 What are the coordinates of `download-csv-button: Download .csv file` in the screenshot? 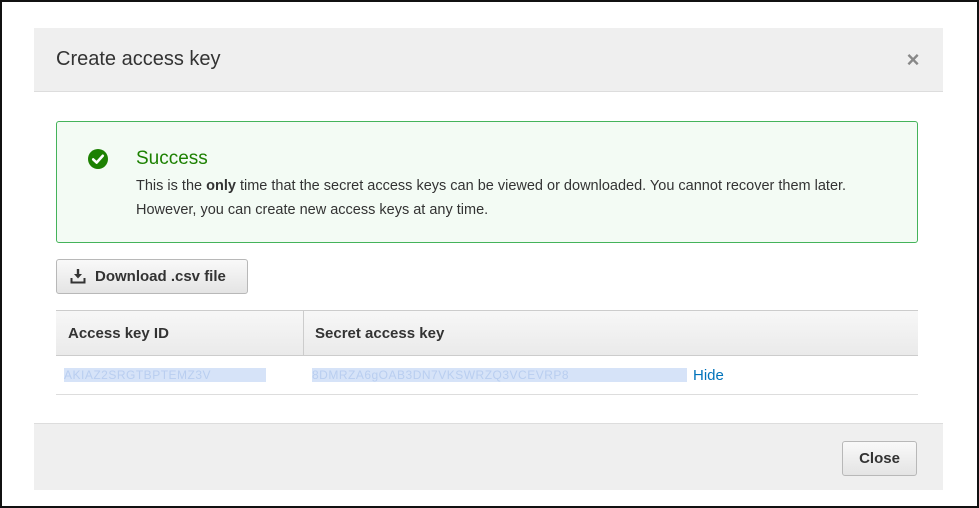 It's located at (152, 276).